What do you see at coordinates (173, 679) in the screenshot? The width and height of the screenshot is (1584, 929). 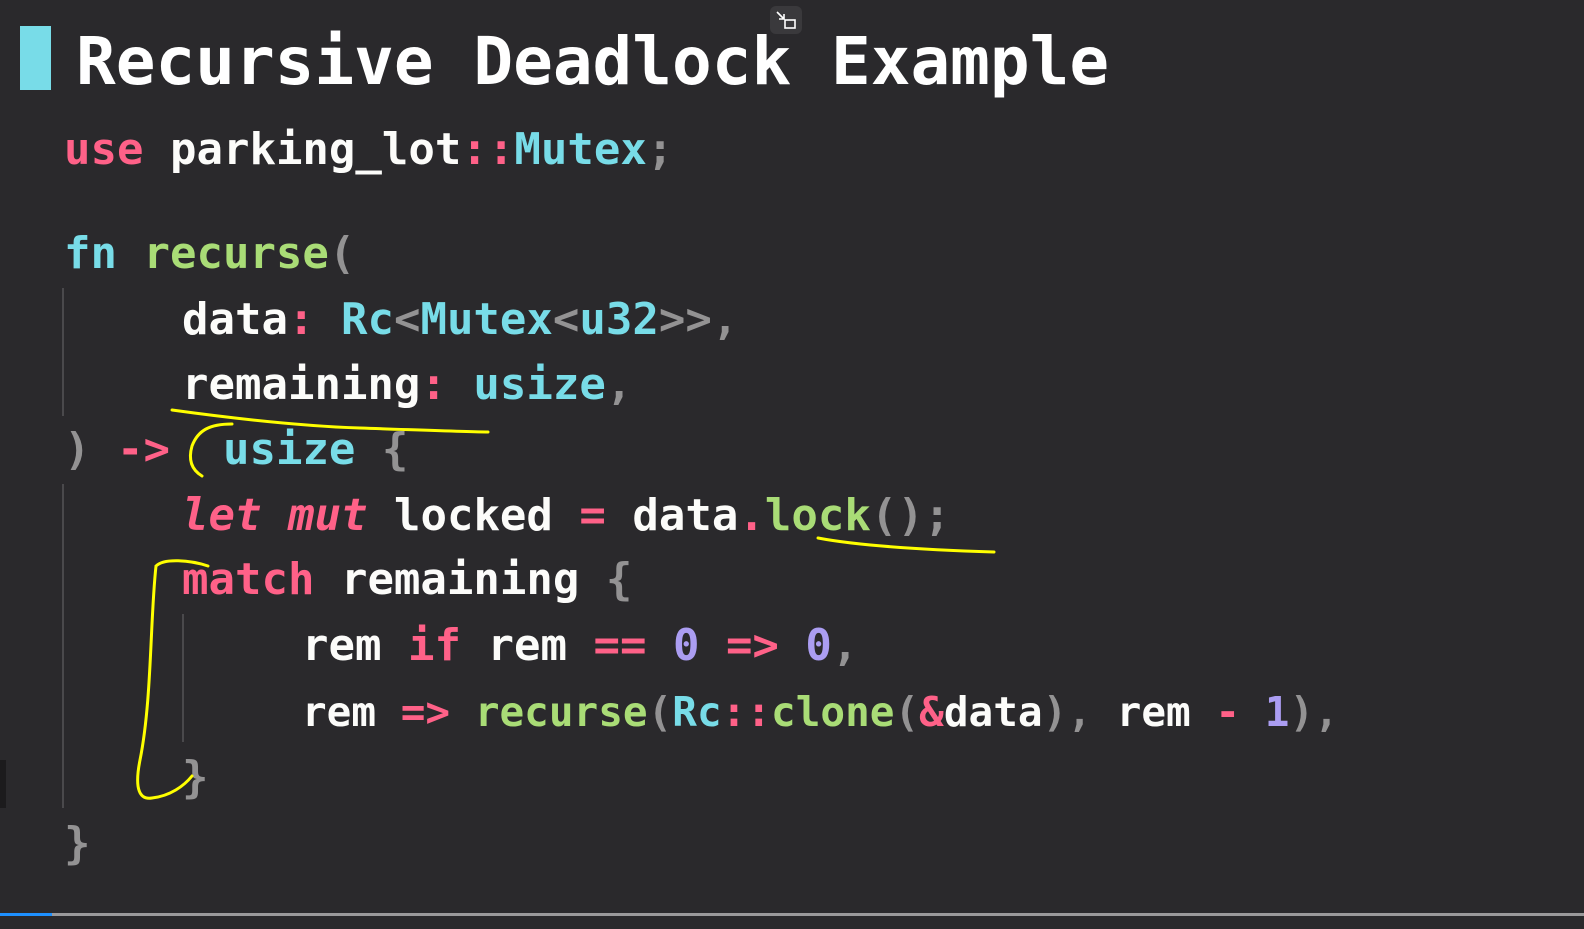 I see `bracket-match-annotation` at bounding box center [173, 679].